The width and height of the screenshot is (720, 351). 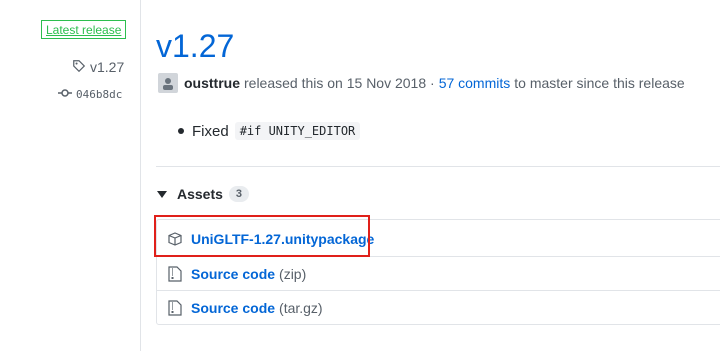 I want to click on asset-row: Source code (tar.gz), so click(x=438, y=308).